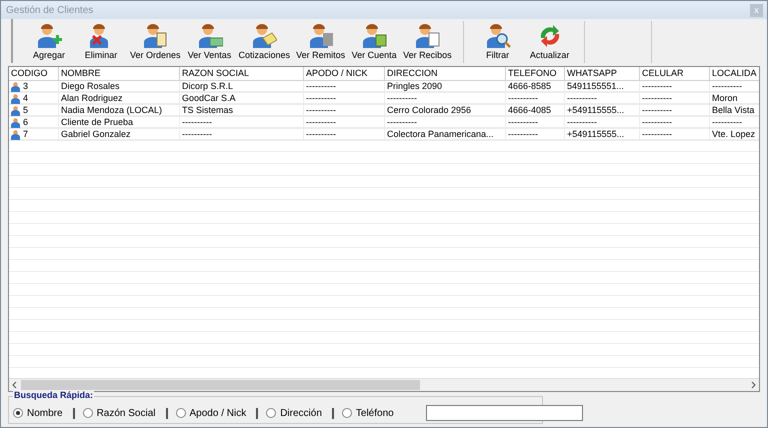 The image size is (768, 428). Describe the element at coordinates (602, 73) in the screenshot. I see `column-header: WHATSAPP` at that location.